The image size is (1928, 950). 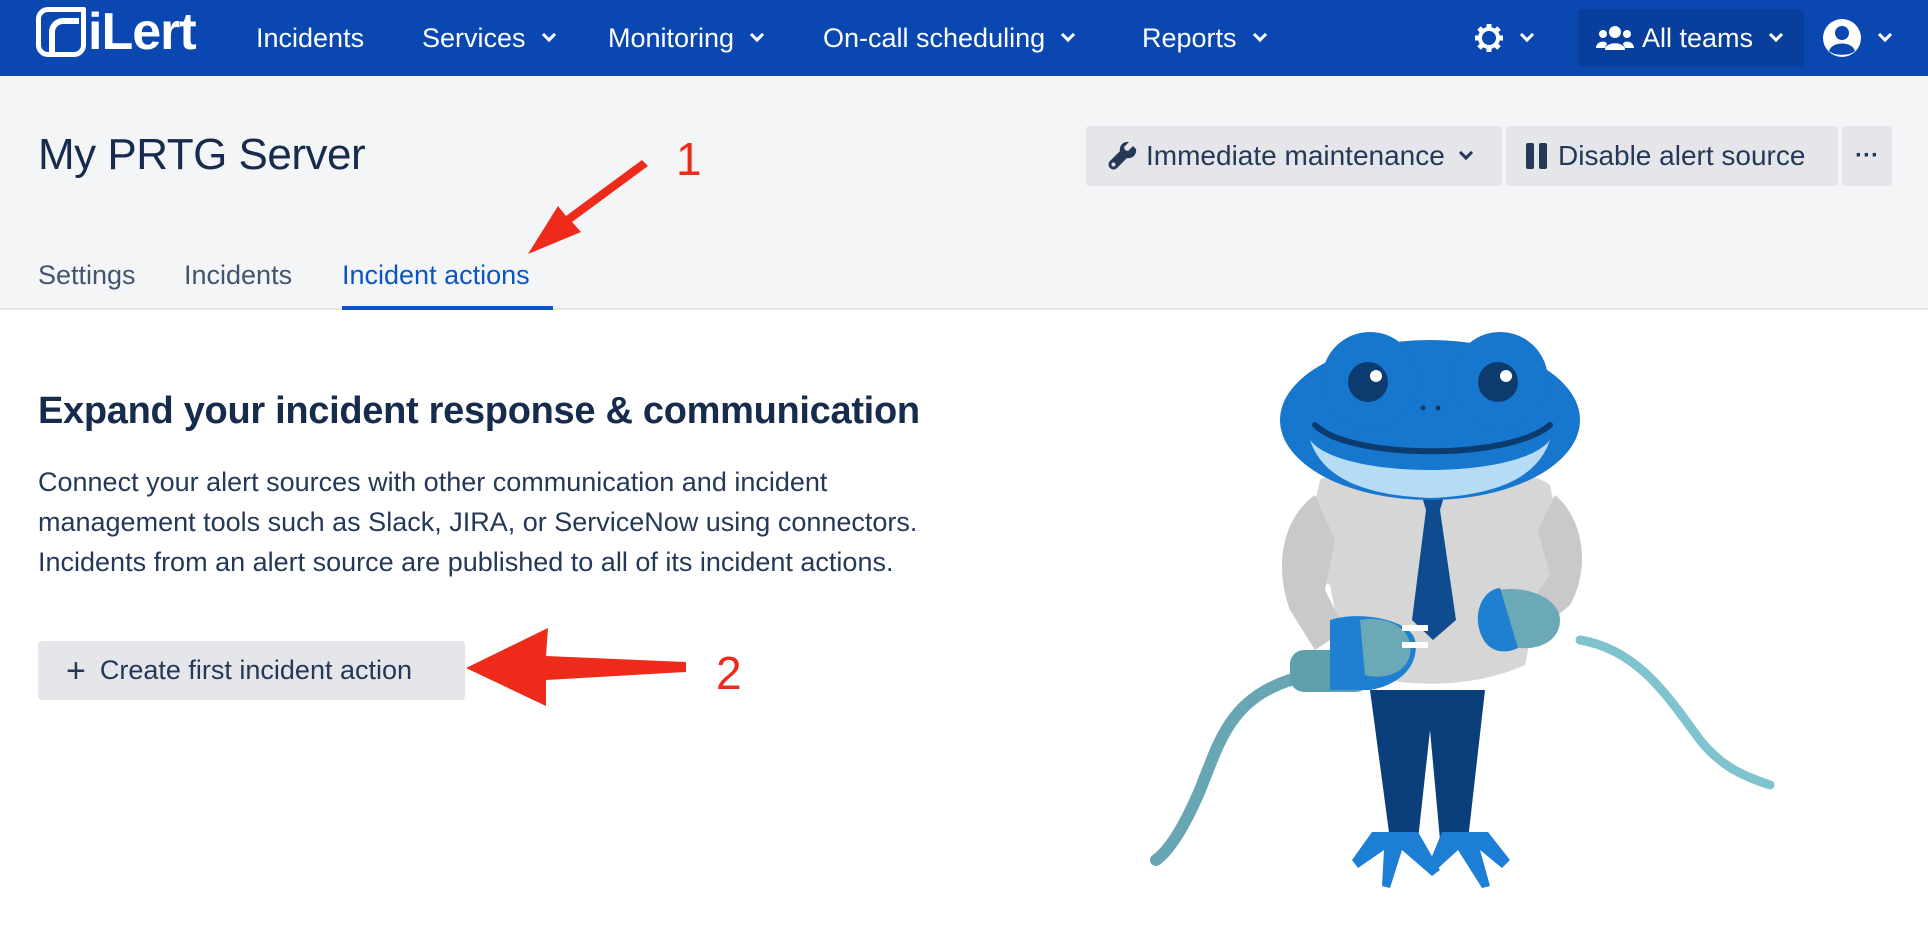 I want to click on annotation-number-1: 1, so click(x=689, y=159).